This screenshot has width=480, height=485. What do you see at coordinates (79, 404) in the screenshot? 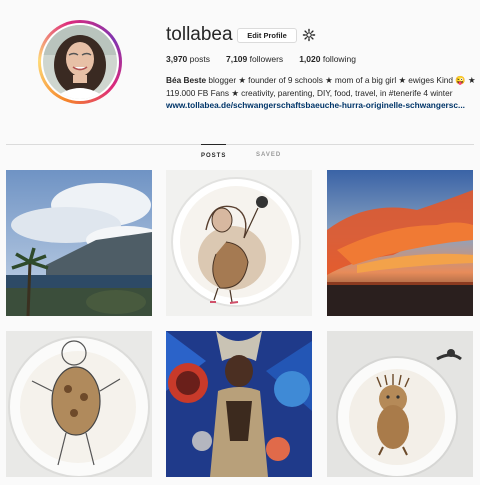
I see `post-tile-latte-child` at bounding box center [79, 404].